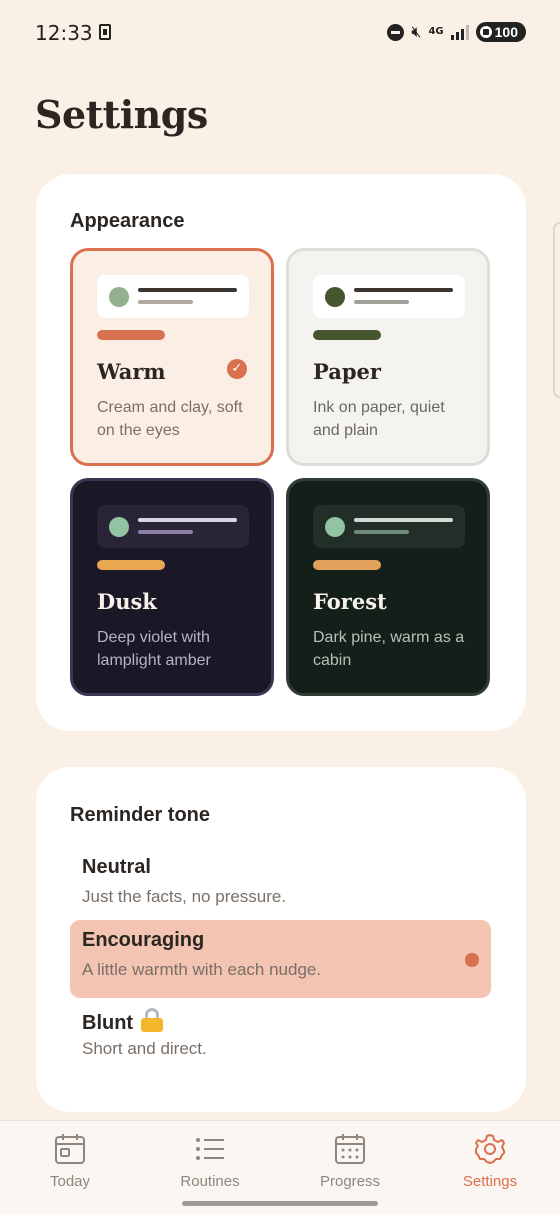  Describe the element at coordinates (556, 310) in the screenshot. I see `edge-panel-handle` at that location.